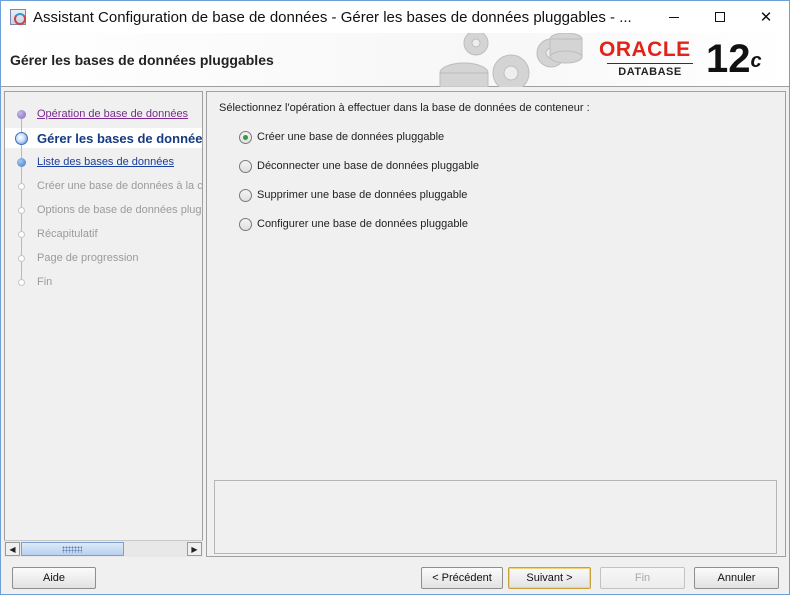 This screenshot has width=790, height=595. Describe the element at coordinates (103, 282) in the screenshot. I see `nav-step-finish: Fin` at that location.